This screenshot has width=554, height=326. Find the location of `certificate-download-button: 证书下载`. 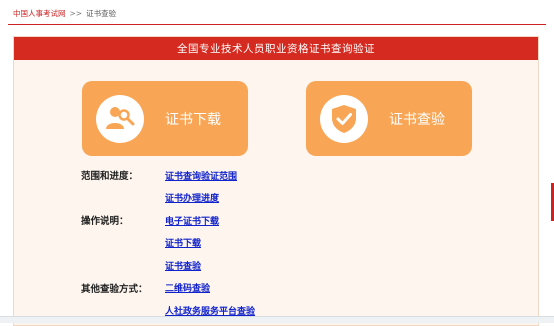

certificate-download-button: 证书下载 is located at coordinates (165, 118).